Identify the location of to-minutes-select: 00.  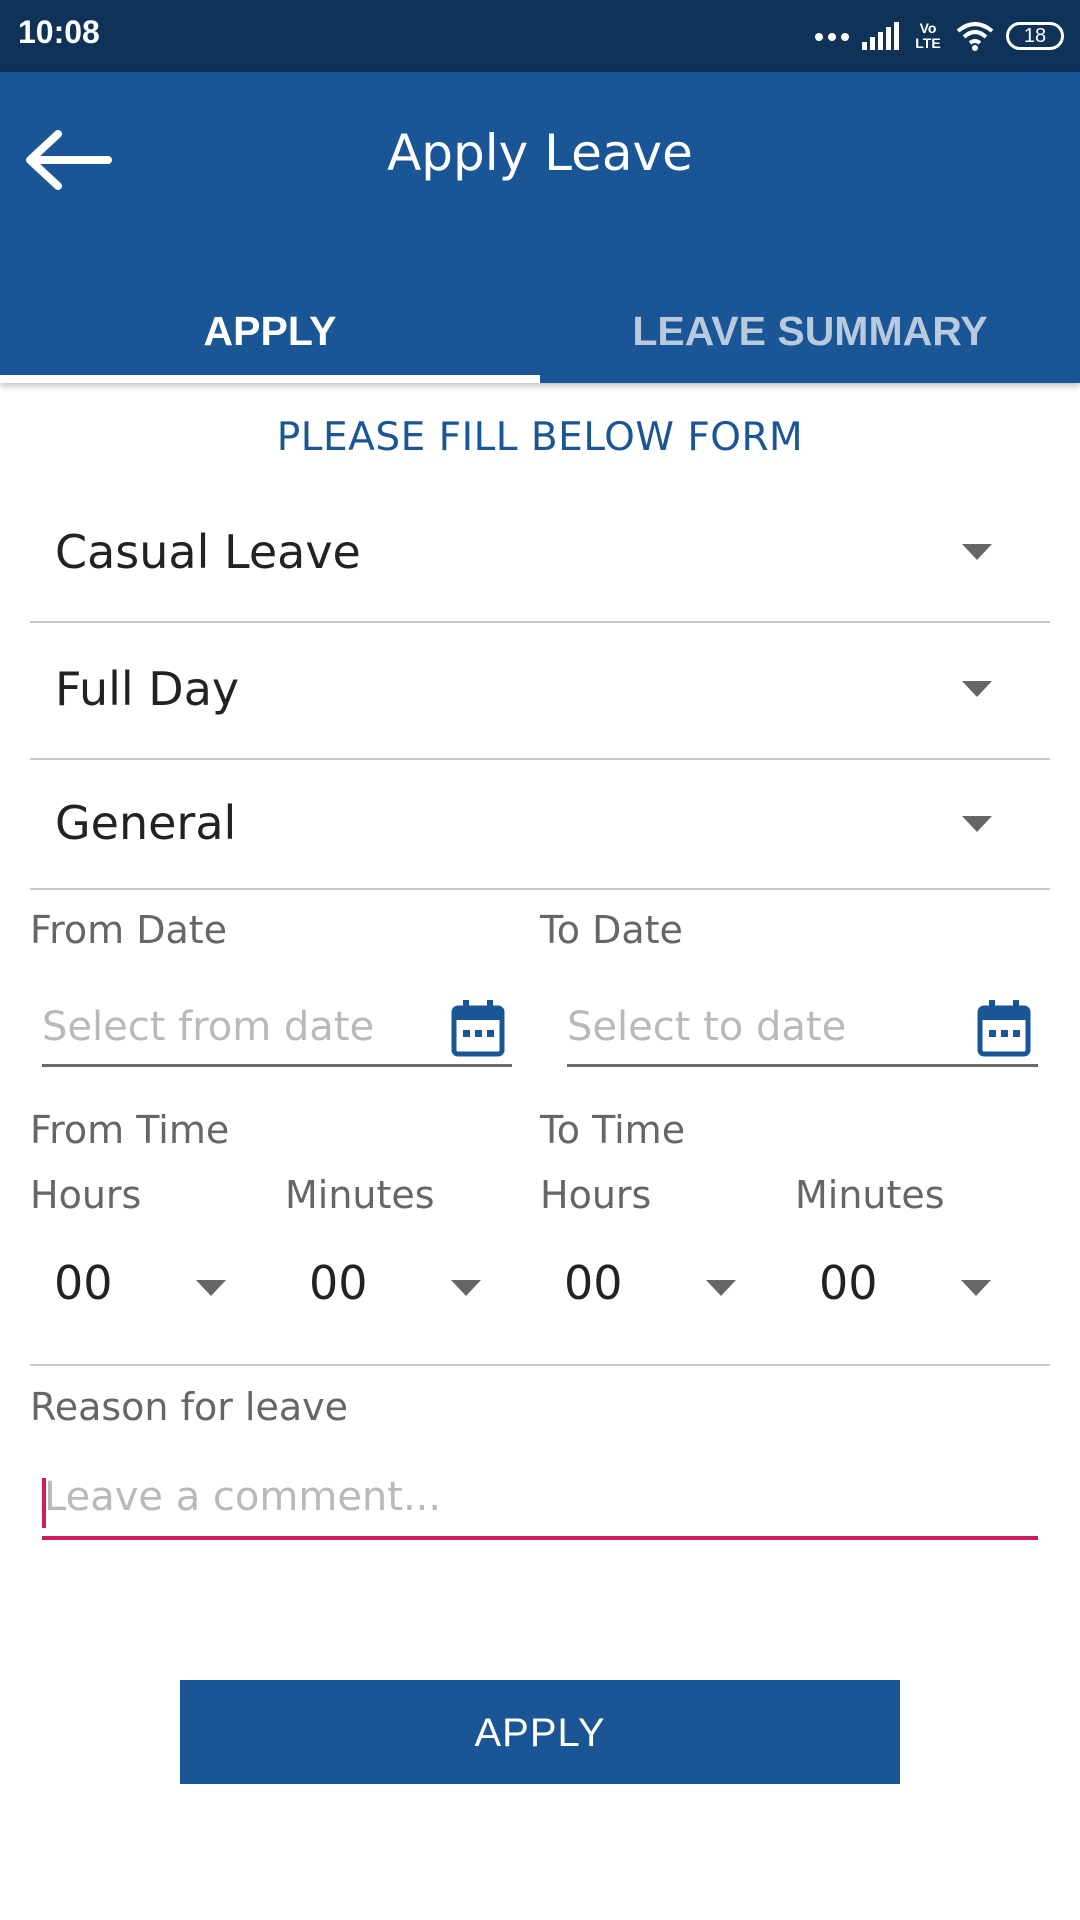
(907, 1286).